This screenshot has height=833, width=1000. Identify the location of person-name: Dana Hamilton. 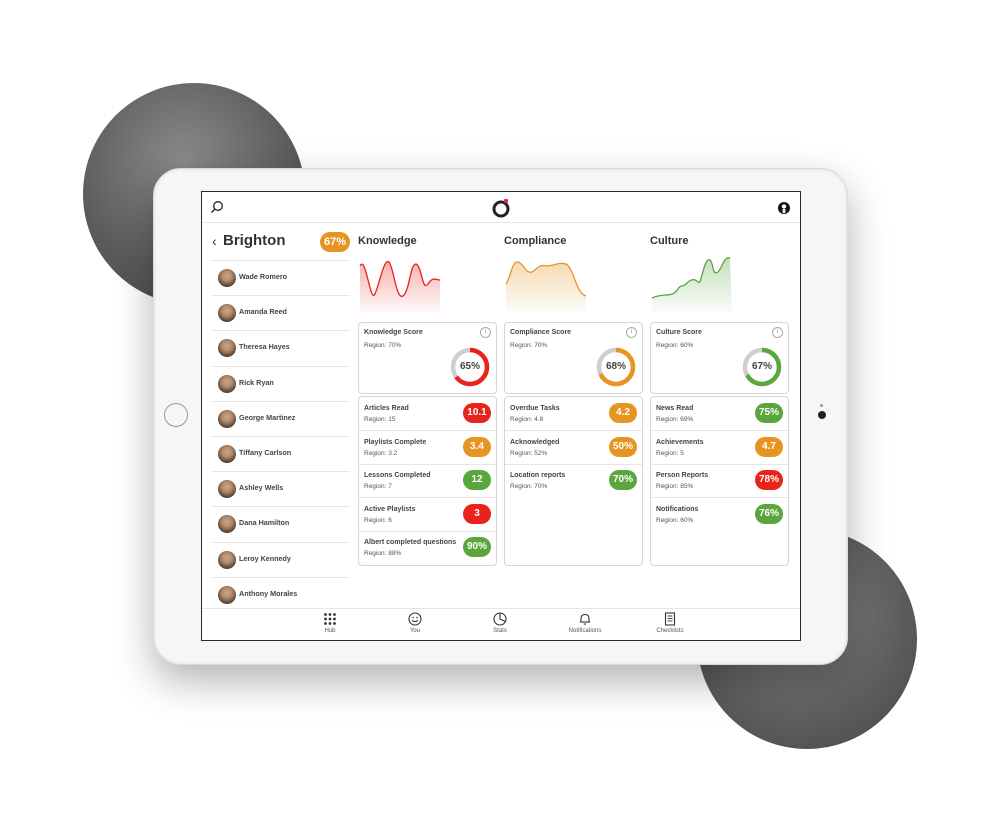
(264, 523).